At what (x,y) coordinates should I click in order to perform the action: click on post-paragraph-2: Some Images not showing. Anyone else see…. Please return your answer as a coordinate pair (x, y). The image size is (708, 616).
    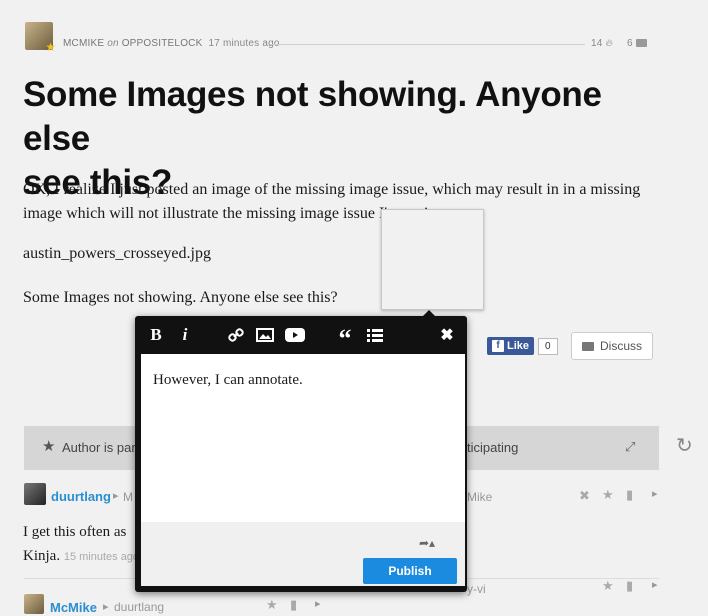
    Looking at the image, I should click on (180, 297).